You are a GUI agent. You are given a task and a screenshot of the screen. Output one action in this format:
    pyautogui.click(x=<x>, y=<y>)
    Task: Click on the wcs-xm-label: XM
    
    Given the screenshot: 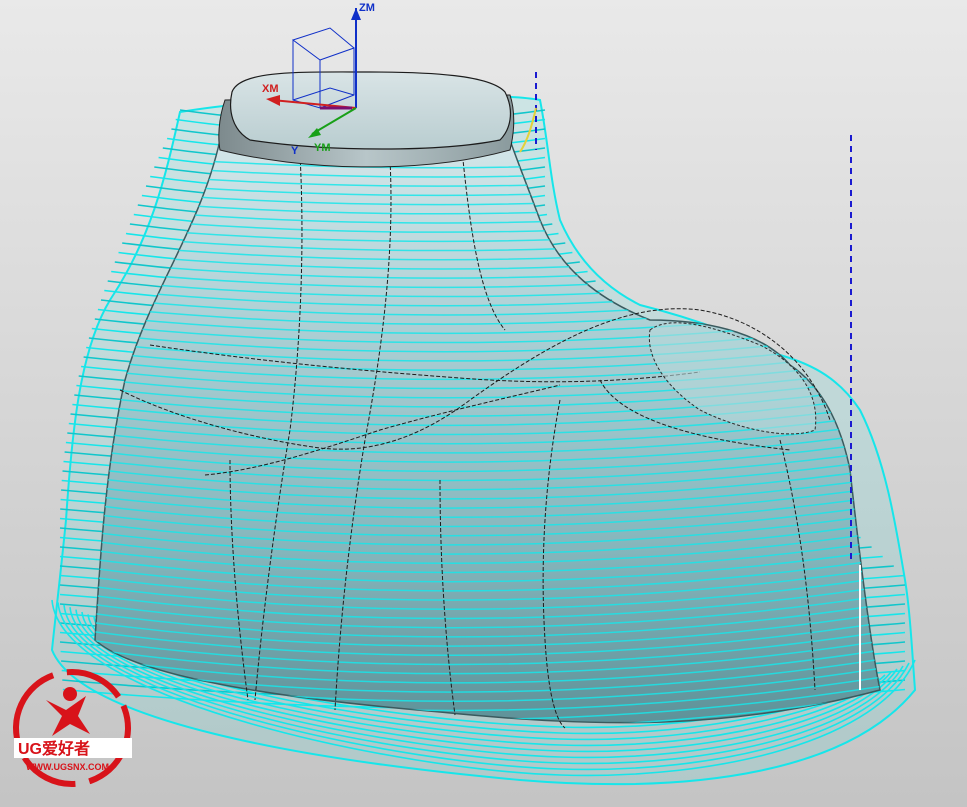 What is the action you would take?
    pyautogui.click(x=270, y=89)
    